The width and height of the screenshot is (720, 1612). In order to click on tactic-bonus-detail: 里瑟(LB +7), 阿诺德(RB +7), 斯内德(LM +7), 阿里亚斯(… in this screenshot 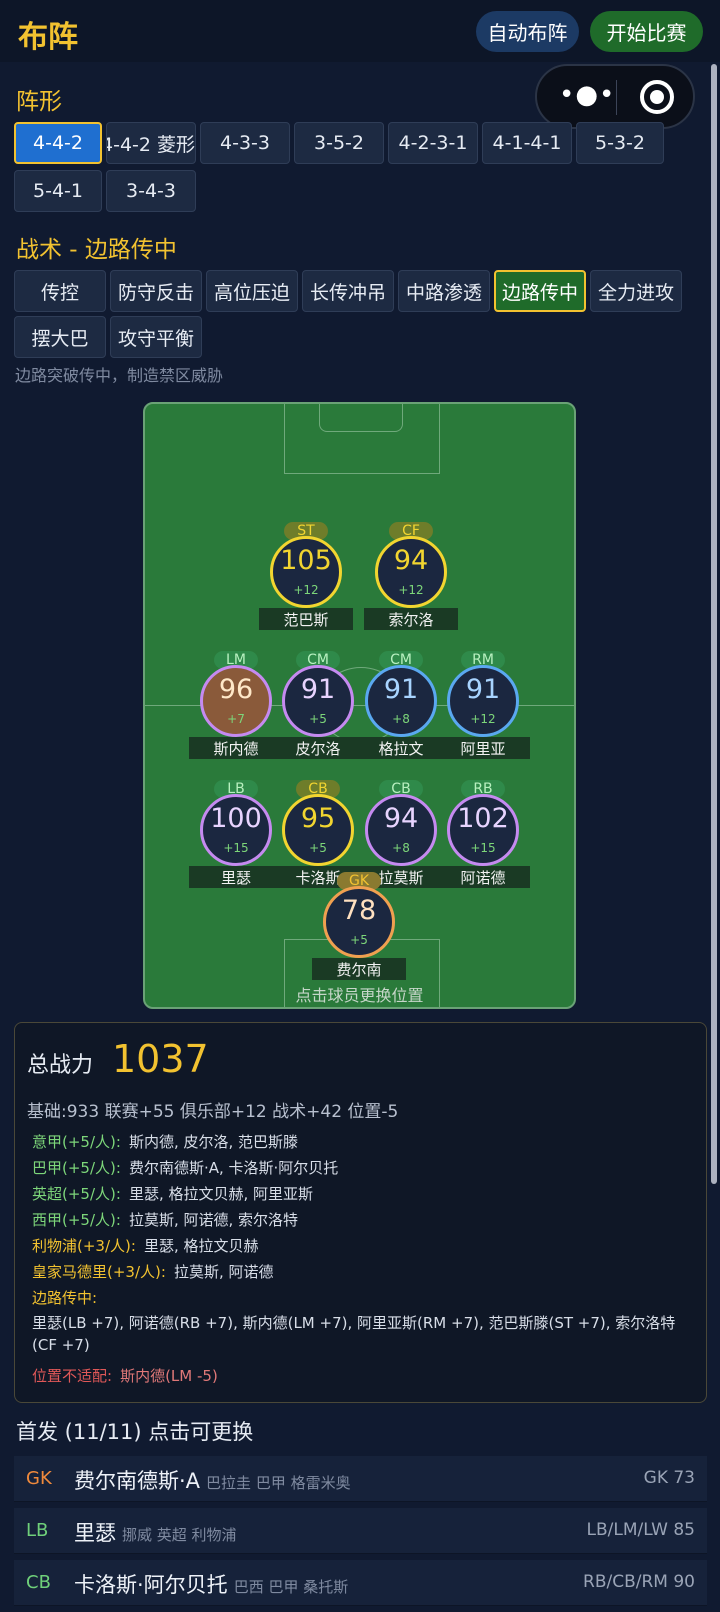, I will do `click(354, 1334)`.